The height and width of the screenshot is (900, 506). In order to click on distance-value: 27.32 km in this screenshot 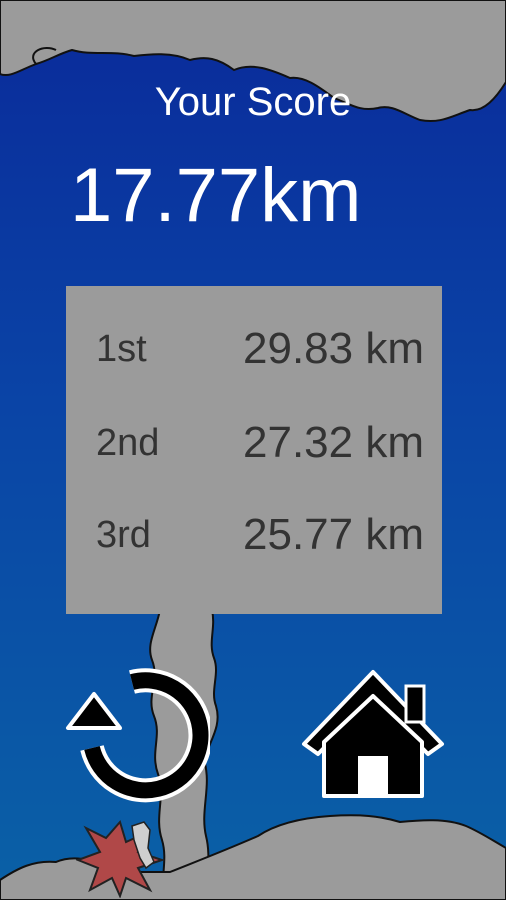, I will do `click(333, 442)`.